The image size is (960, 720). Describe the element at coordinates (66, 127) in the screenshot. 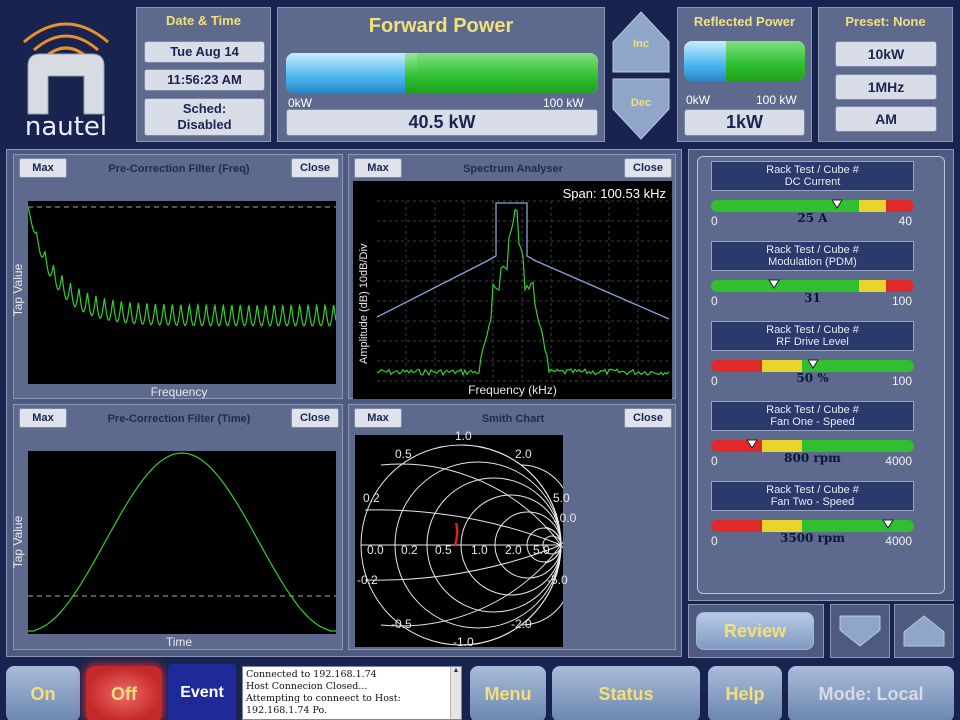

I see `logo-text: nautel` at that location.